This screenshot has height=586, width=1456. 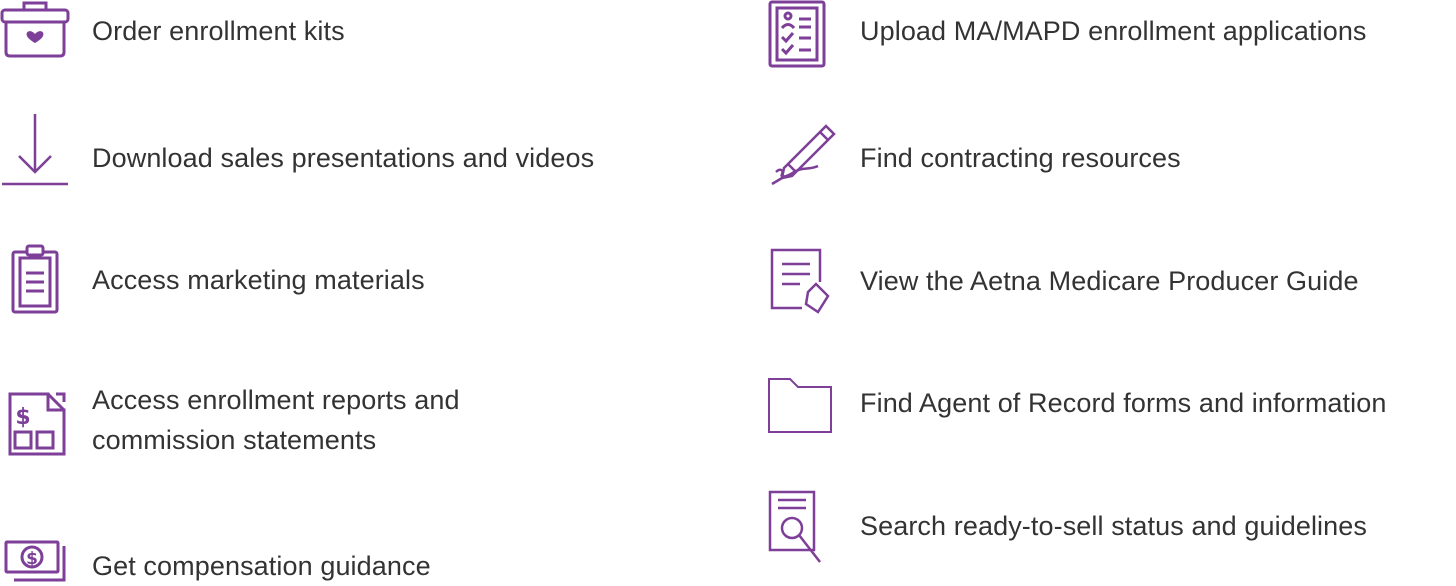 I want to click on link-label: Download sales presentations and videos, so click(x=343, y=158).